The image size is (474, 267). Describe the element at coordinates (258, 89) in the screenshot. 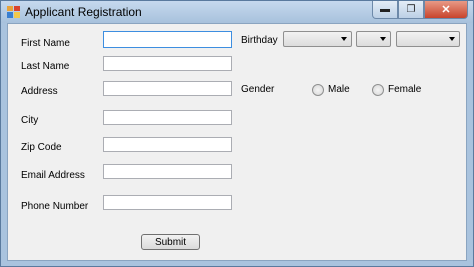

I see `gender-label: Gender` at that location.